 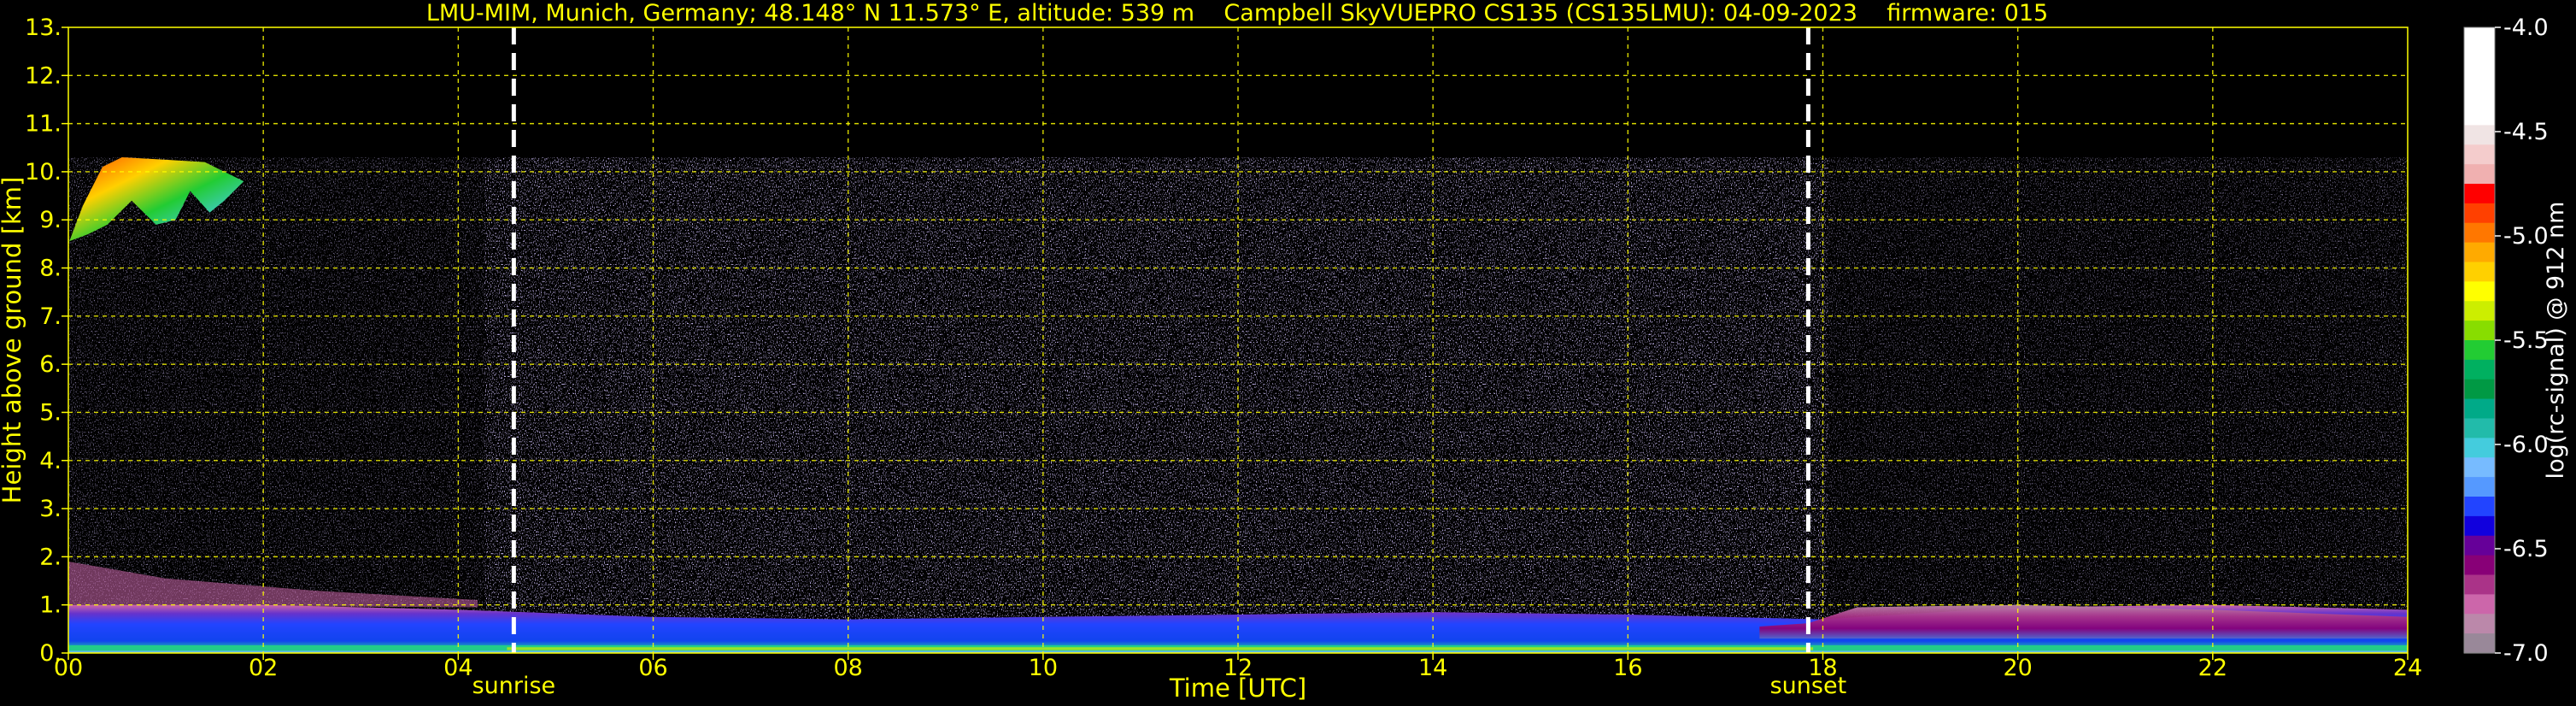 I want to click on y-tick-label: 1., so click(x=50, y=605).